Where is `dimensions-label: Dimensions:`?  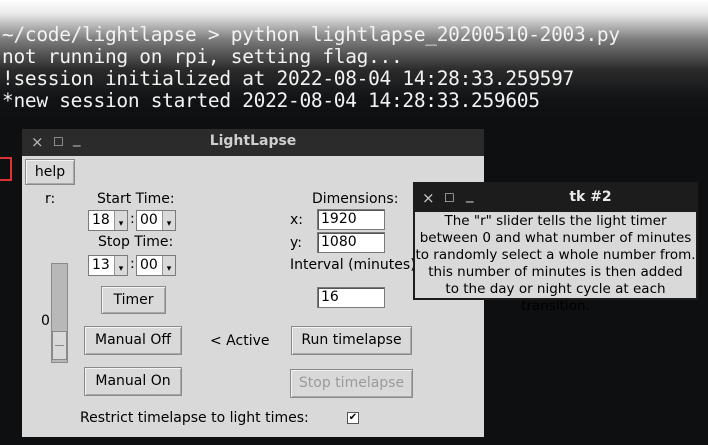
dimensions-label: Dimensions: is located at coordinates (355, 199).